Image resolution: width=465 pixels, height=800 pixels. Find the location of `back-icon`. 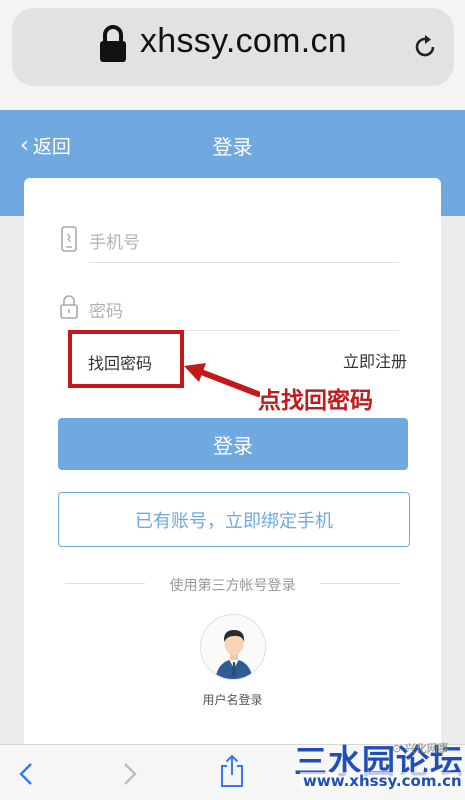

back-icon is located at coordinates (26, 774).